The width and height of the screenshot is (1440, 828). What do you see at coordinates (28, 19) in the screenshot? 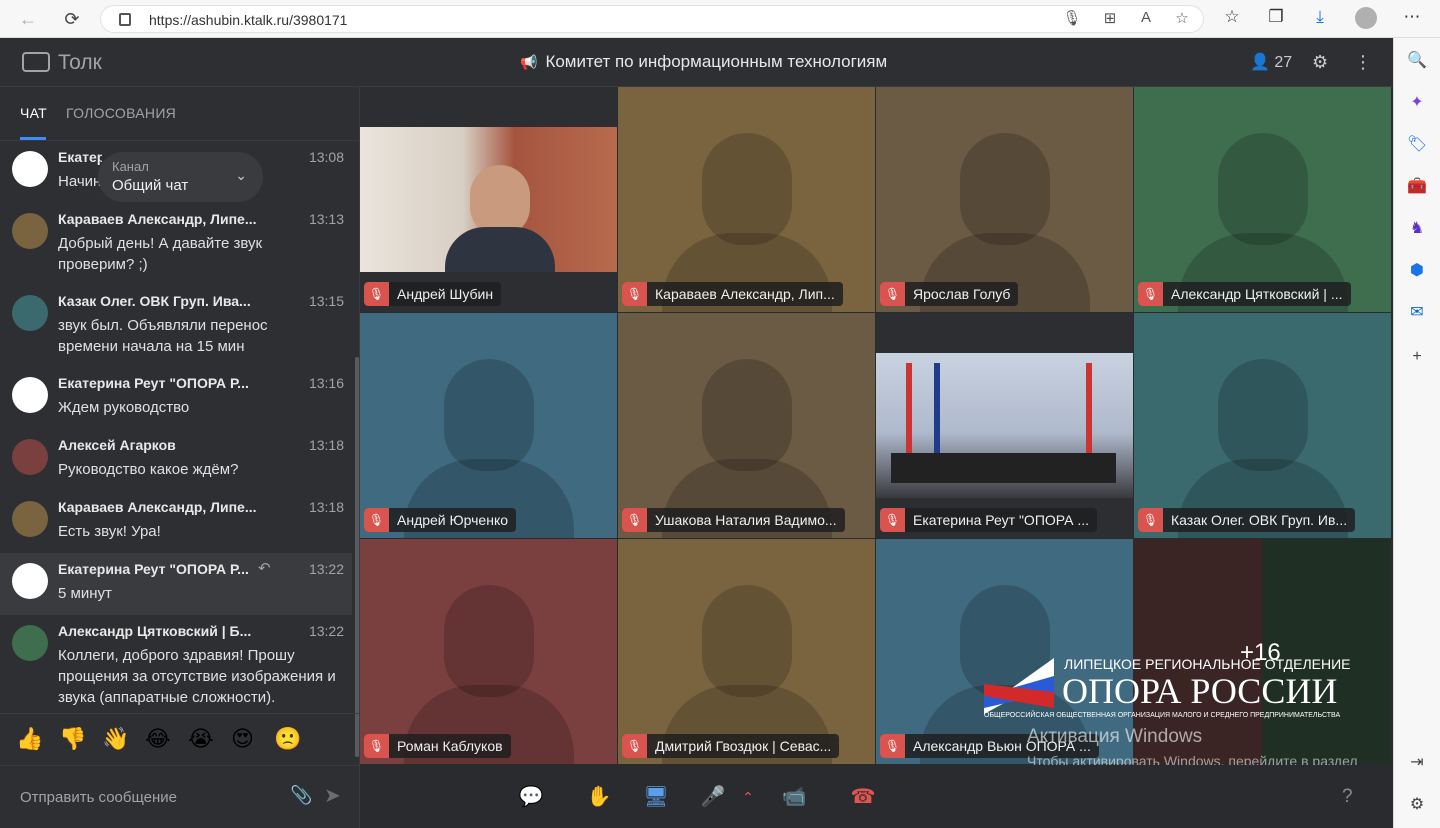
I see `back-icon: ←` at bounding box center [28, 19].